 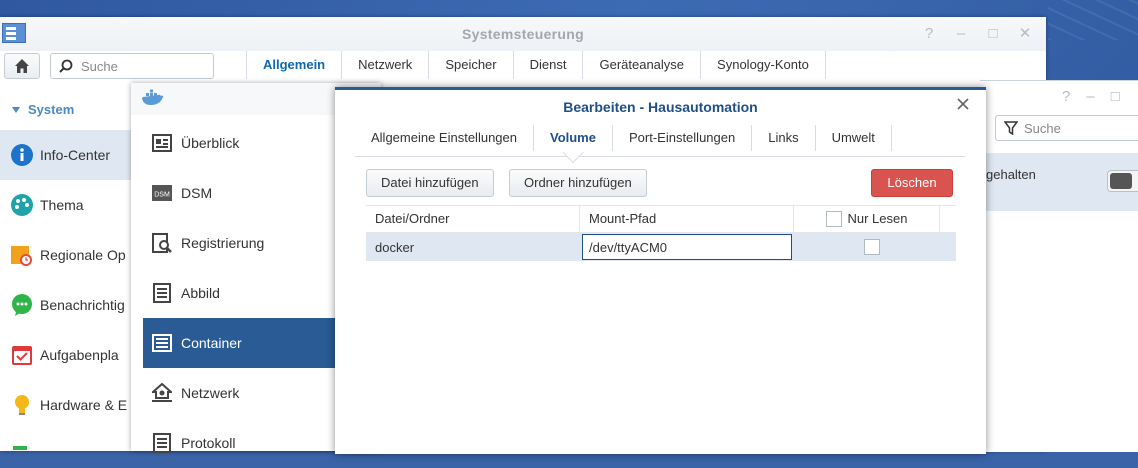 I want to click on column-header-read-only: Nur Lesen, so click(x=867, y=219).